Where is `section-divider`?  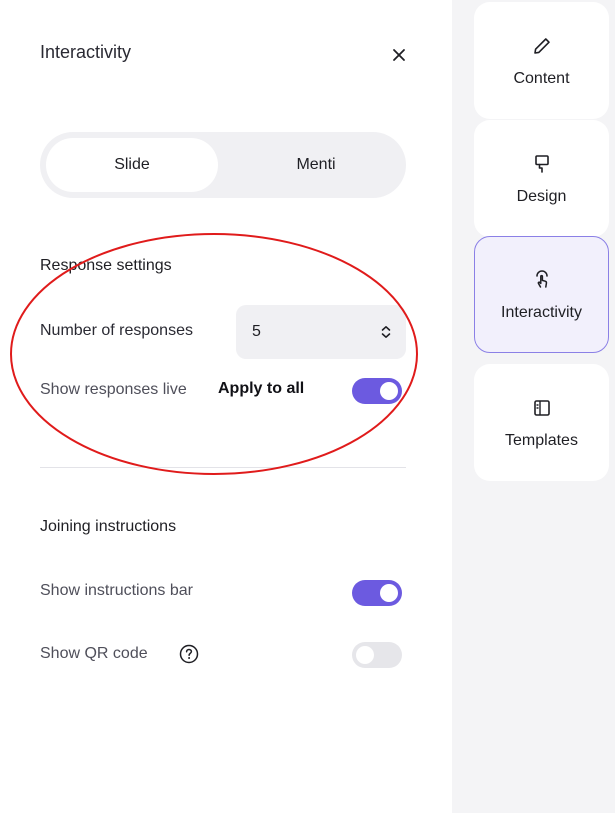 section-divider is located at coordinates (223, 467).